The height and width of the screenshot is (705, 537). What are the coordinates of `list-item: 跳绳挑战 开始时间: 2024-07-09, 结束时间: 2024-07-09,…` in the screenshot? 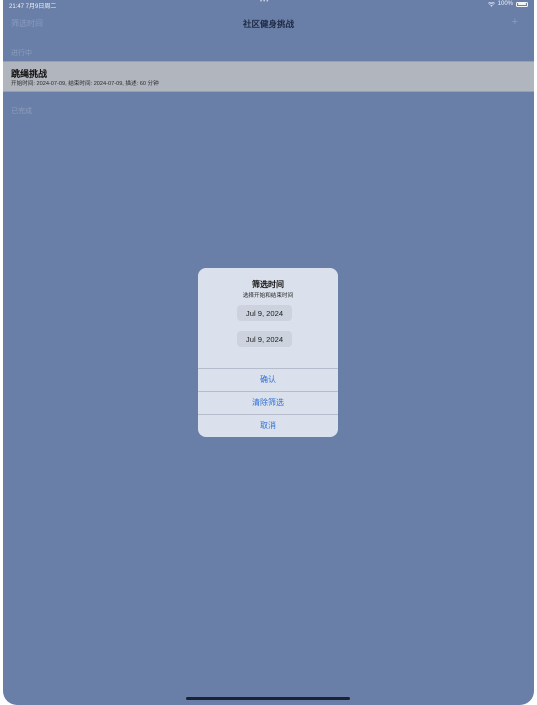 It's located at (268, 76).